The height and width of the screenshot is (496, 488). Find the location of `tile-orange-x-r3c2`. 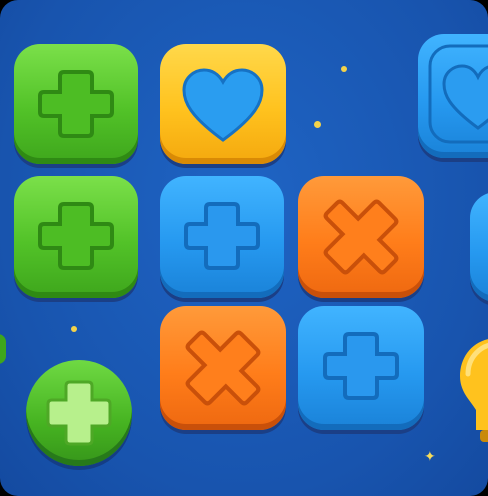

tile-orange-x-r3c2 is located at coordinates (223, 368).